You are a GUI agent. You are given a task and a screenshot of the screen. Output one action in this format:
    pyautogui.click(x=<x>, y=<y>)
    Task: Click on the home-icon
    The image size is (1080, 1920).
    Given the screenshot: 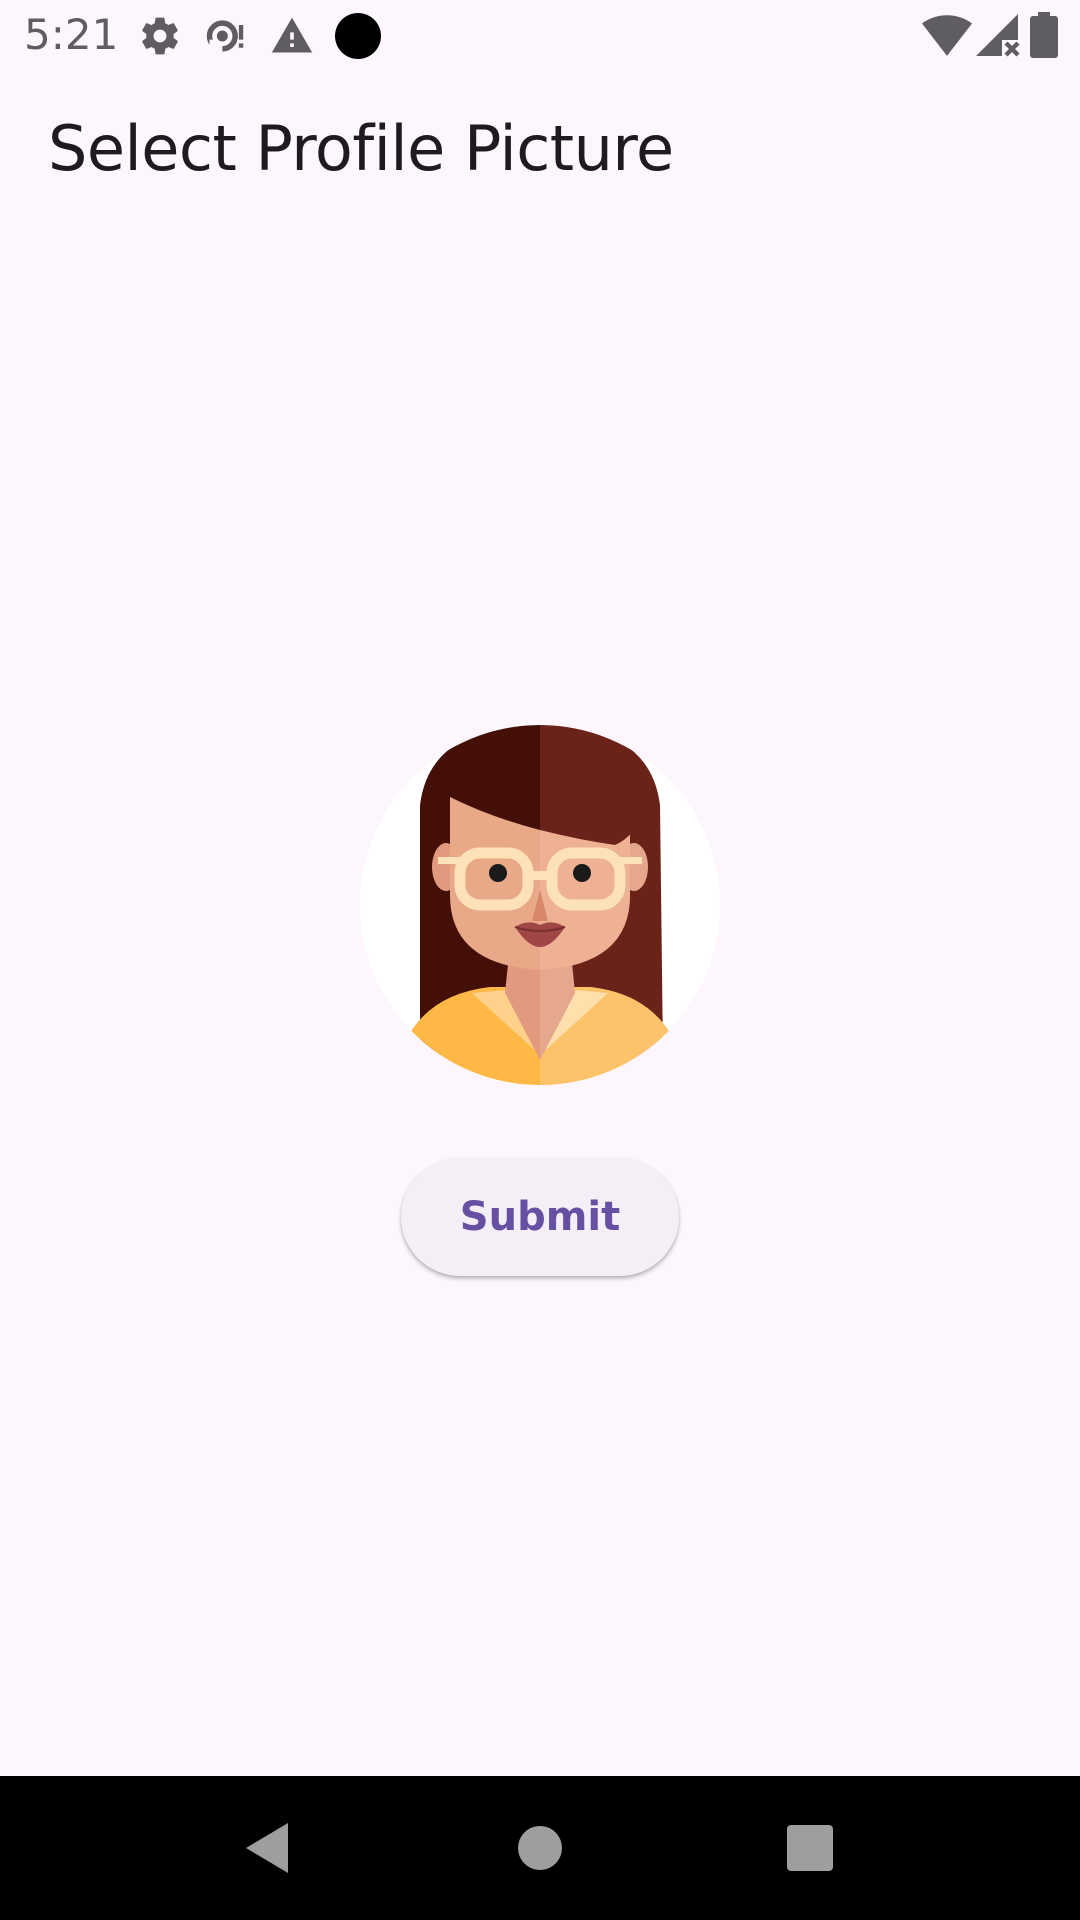 What is the action you would take?
    pyautogui.click(x=540, y=1848)
    